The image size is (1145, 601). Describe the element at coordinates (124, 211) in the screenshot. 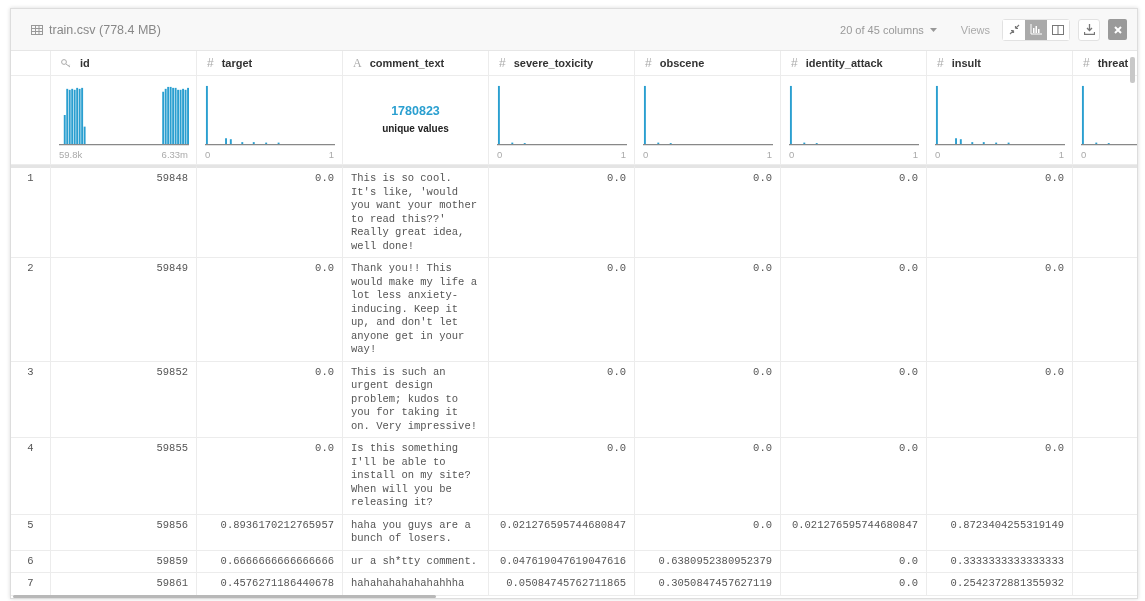

I see `table-cell: 59848` at that location.